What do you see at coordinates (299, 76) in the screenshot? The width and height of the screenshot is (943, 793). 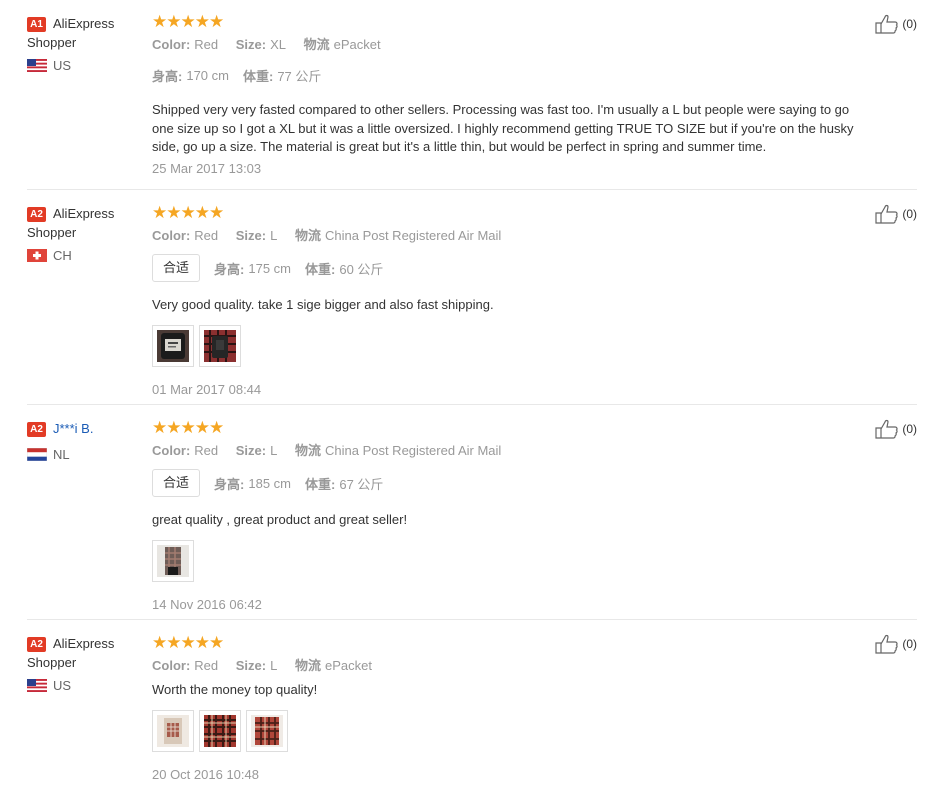 I see `weight-value: 77 公斤` at bounding box center [299, 76].